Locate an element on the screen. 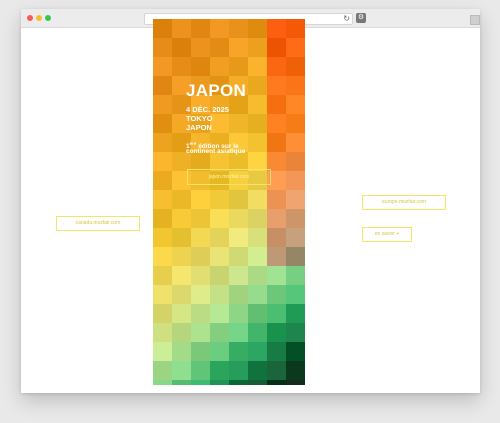 The width and height of the screenshot is (500, 423). minimize-window-button is located at coordinates (39, 18).